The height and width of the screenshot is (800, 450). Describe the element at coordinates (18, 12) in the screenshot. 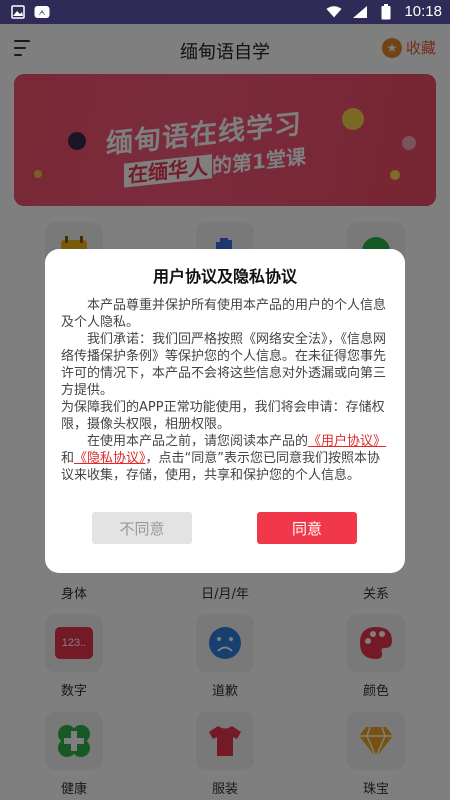

I see `gallery-icon` at that location.